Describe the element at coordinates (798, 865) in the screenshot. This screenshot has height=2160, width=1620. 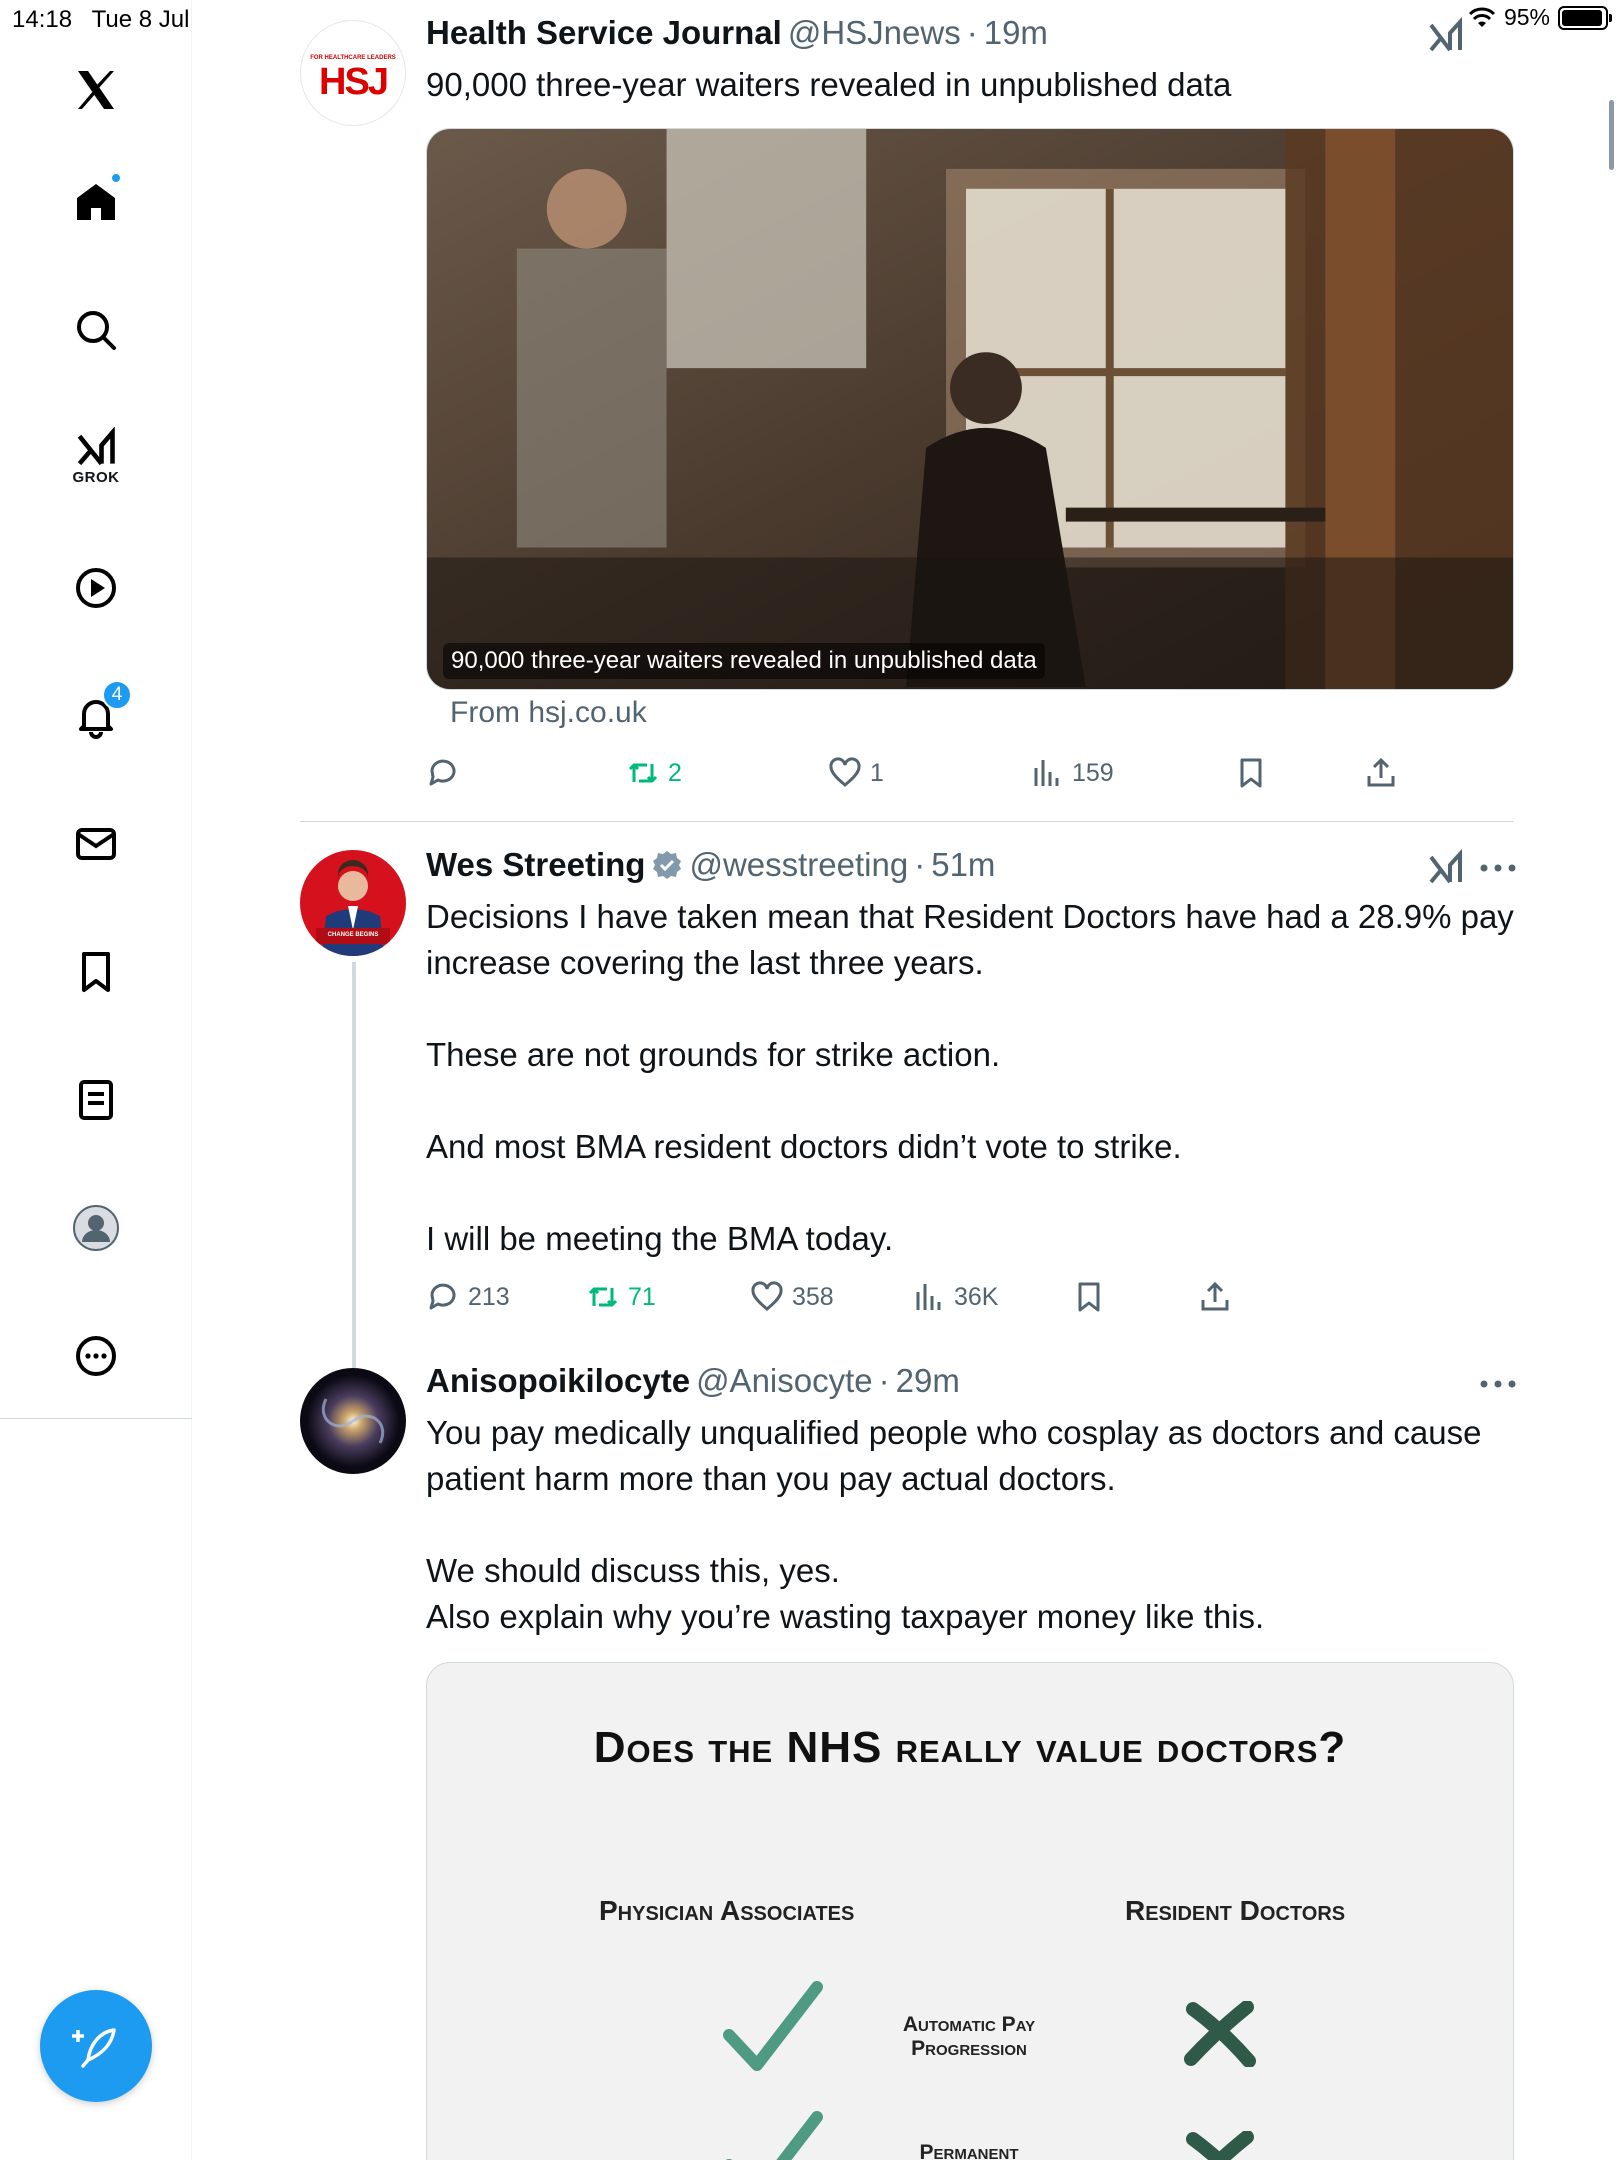
I see `author-handle: @wesstreeting` at that location.